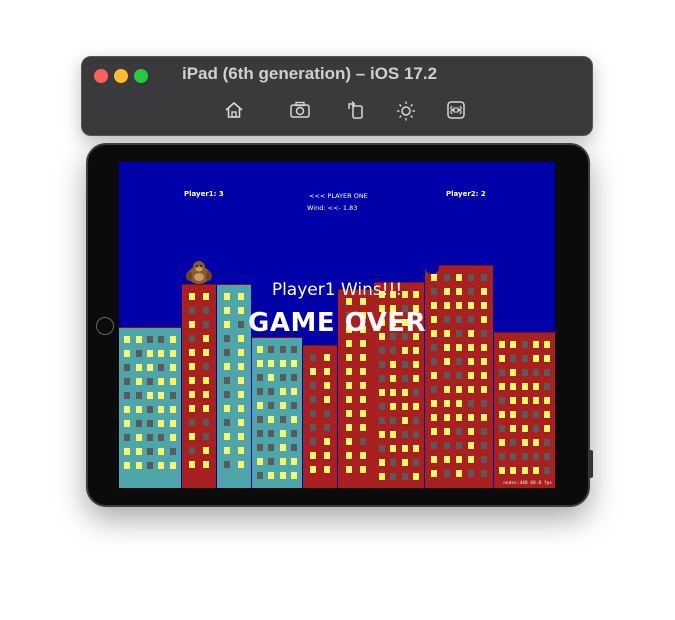  Describe the element at coordinates (101, 76) in the screenshot. I see `close-window-button` at that location.